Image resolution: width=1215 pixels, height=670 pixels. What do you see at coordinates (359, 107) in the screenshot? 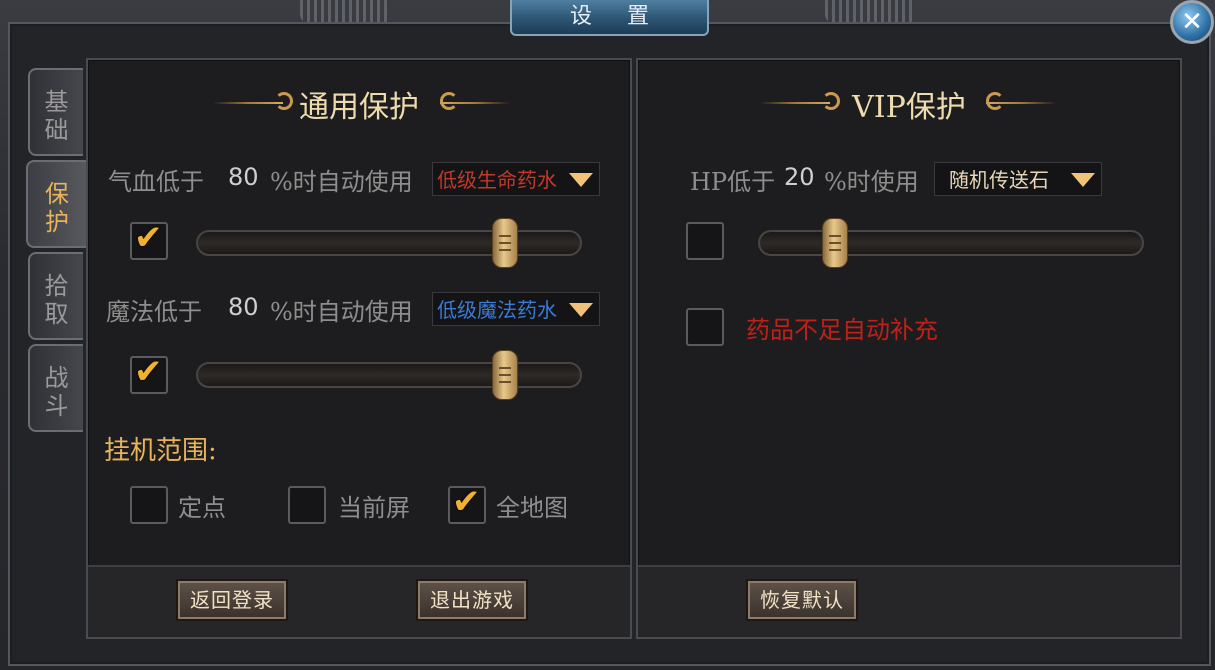
I see `general-protection-title: 通用保护` at bounding box center [359, 107].